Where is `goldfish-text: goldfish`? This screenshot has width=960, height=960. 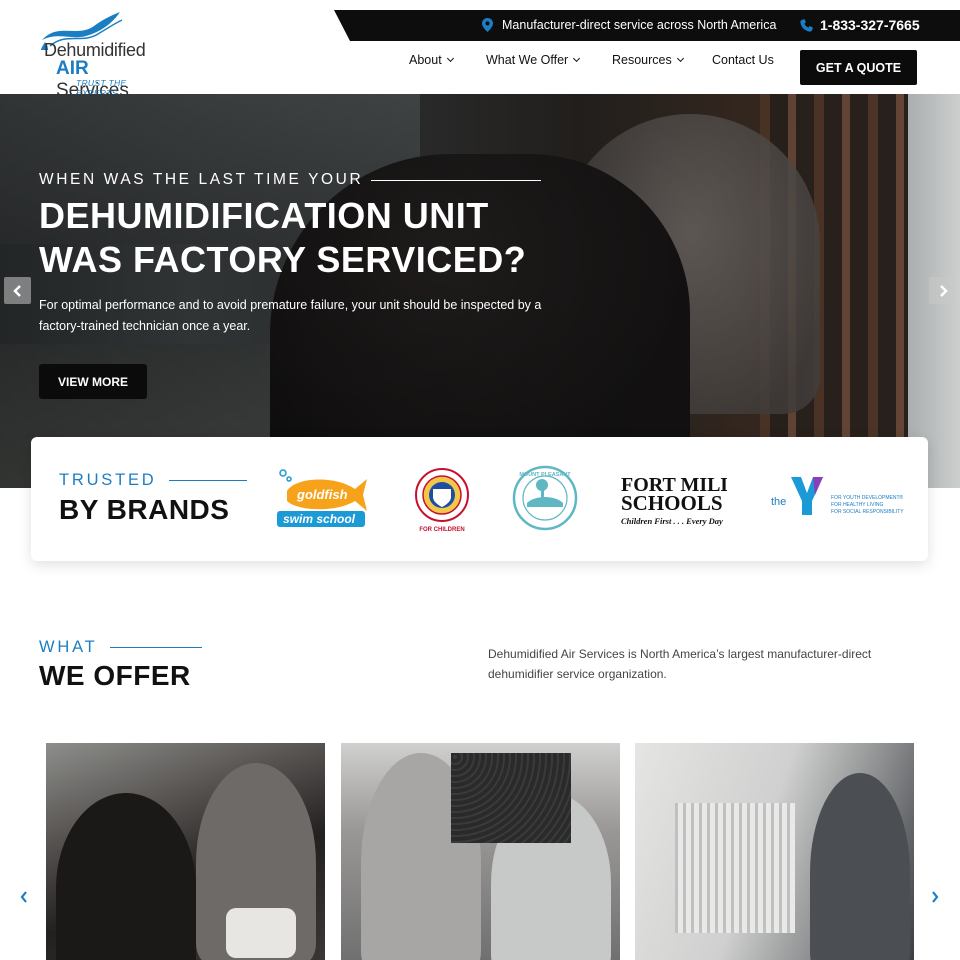
goldfish-text: goldfish is located at coordinates (322, 494).